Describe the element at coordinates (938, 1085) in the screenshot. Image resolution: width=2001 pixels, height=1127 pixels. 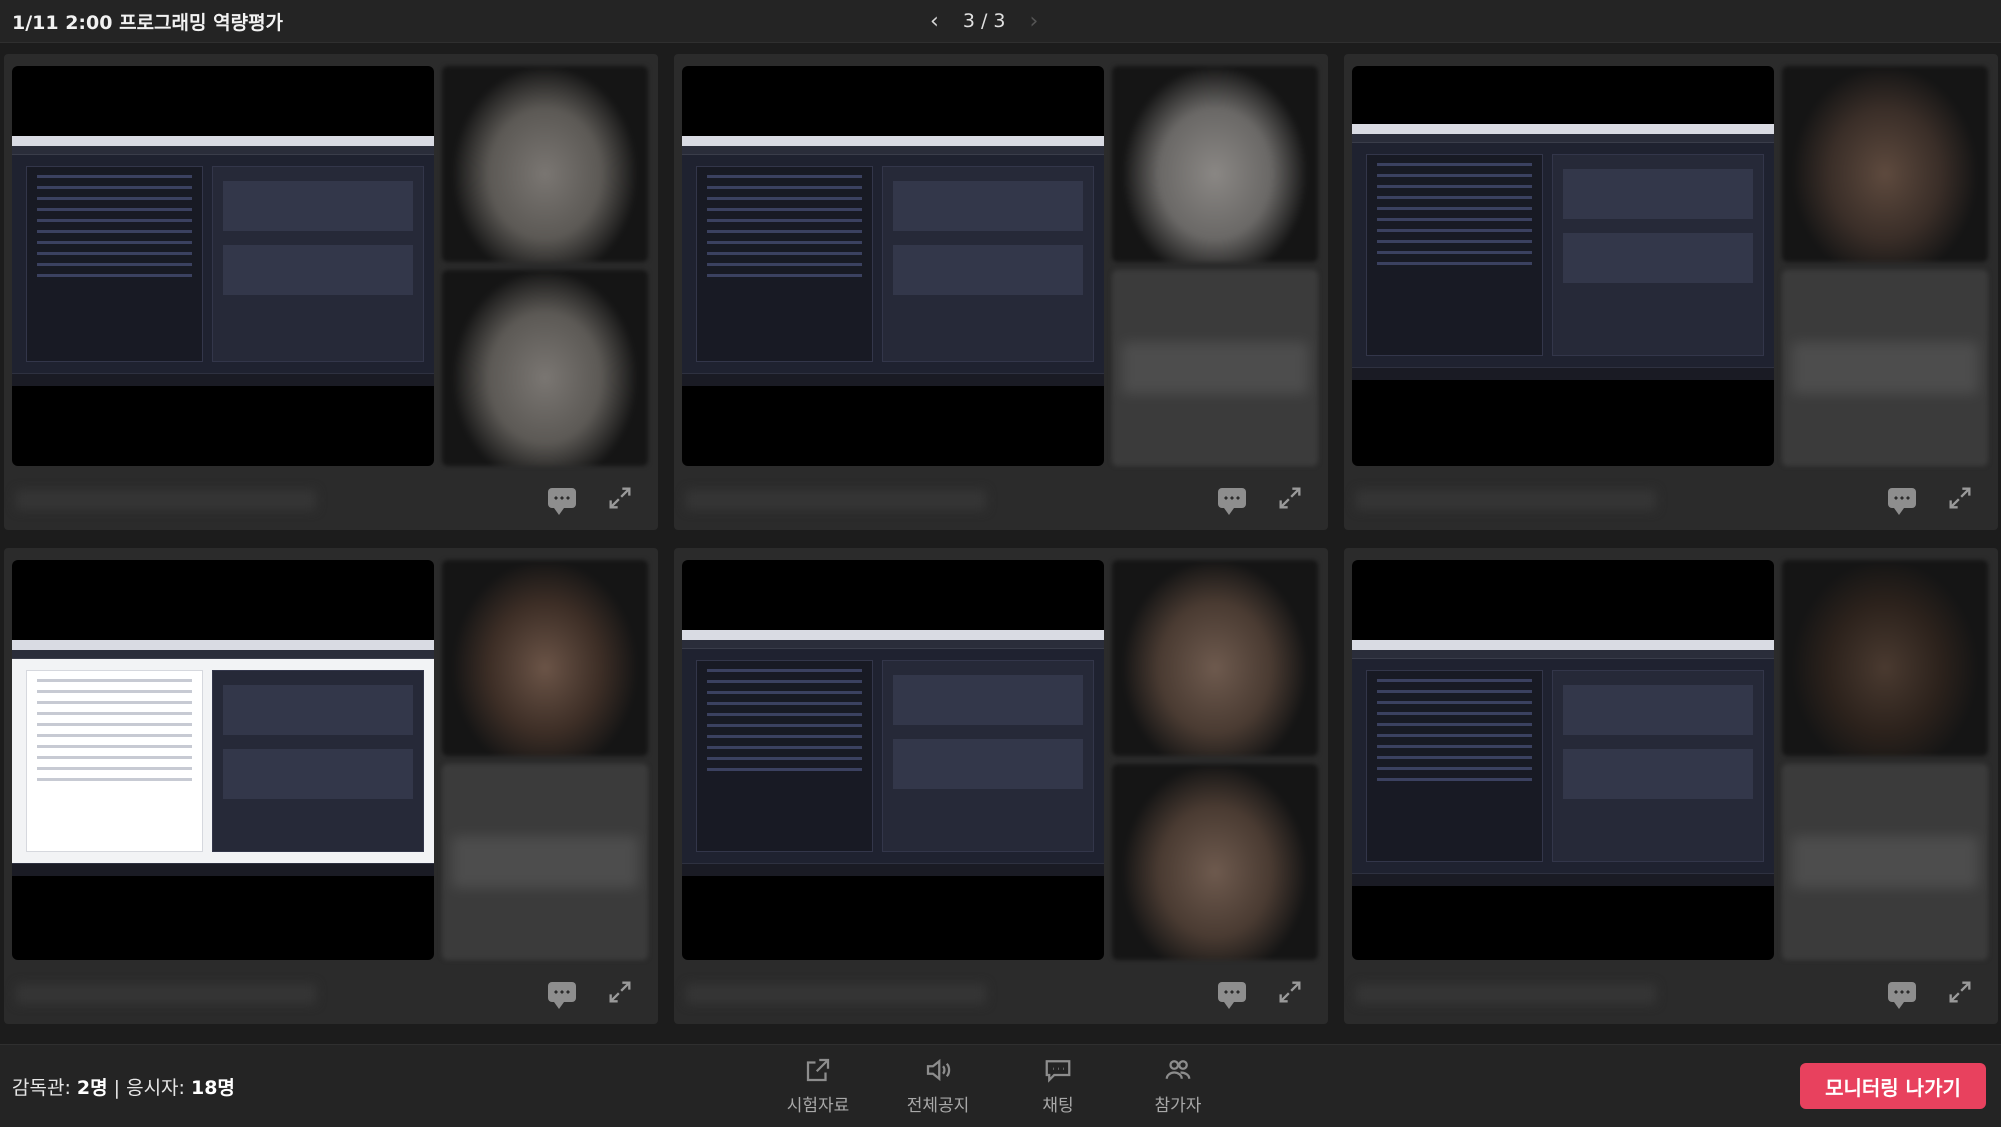
I see `announcement-button: 전체공지` at that location.